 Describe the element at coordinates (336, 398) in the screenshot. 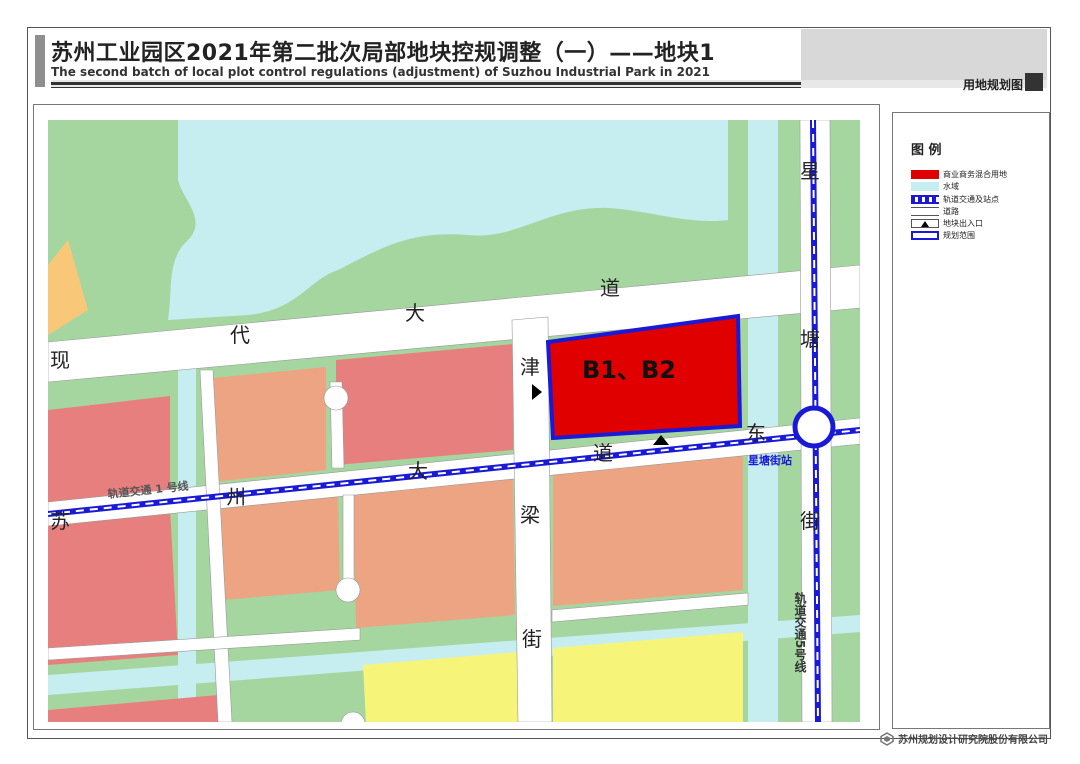

I see `cul-de-sac-north` at that location.